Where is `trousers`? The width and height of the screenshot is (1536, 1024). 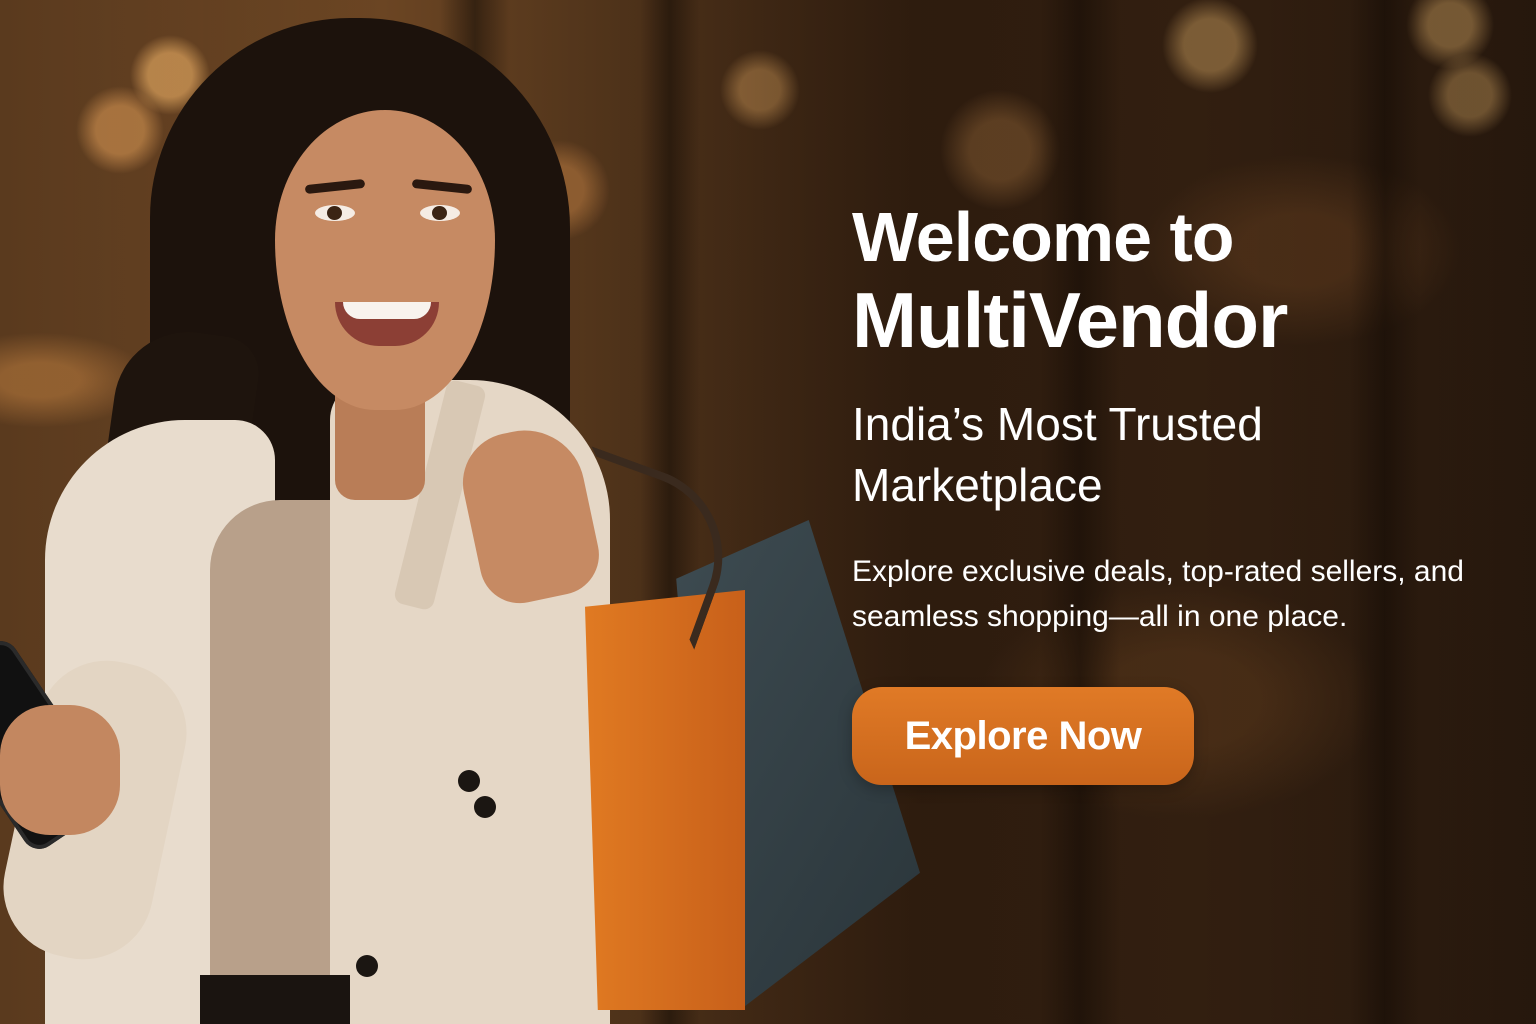 trousers is located at coordinates (275, 999).